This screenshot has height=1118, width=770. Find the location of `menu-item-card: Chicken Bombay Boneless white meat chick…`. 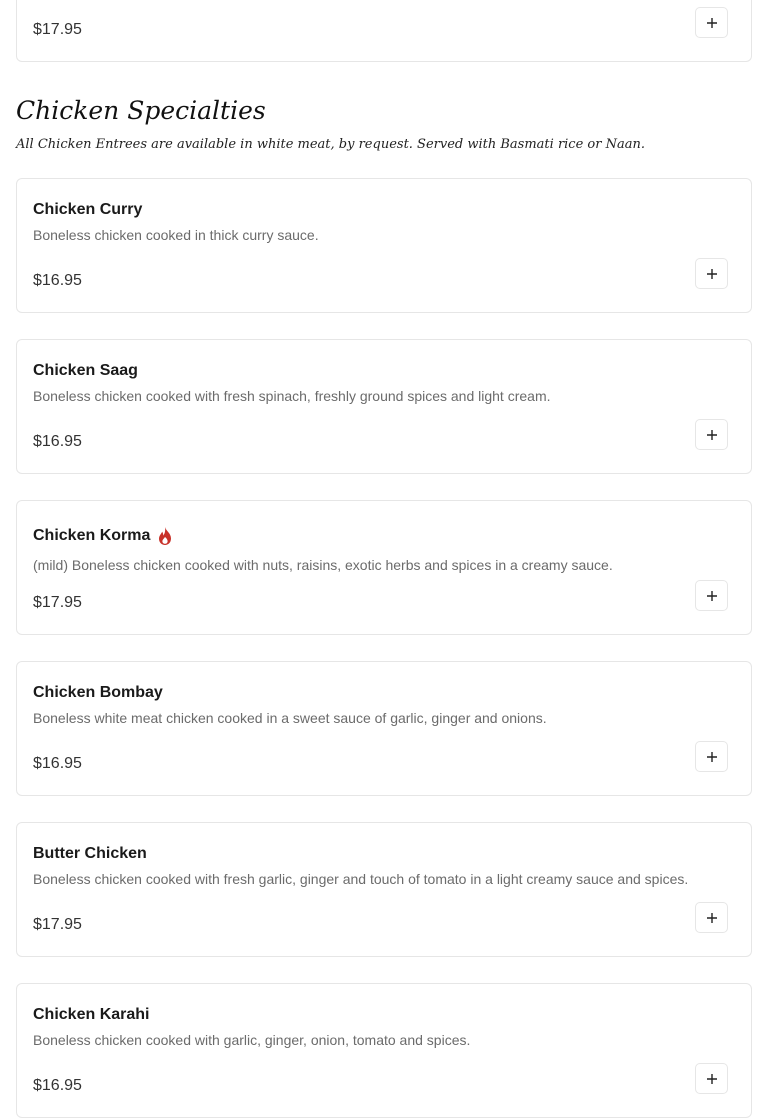

menu-item-card: Chicken Bombay Boneless white meat chick… is located at coordinates (384, 728).